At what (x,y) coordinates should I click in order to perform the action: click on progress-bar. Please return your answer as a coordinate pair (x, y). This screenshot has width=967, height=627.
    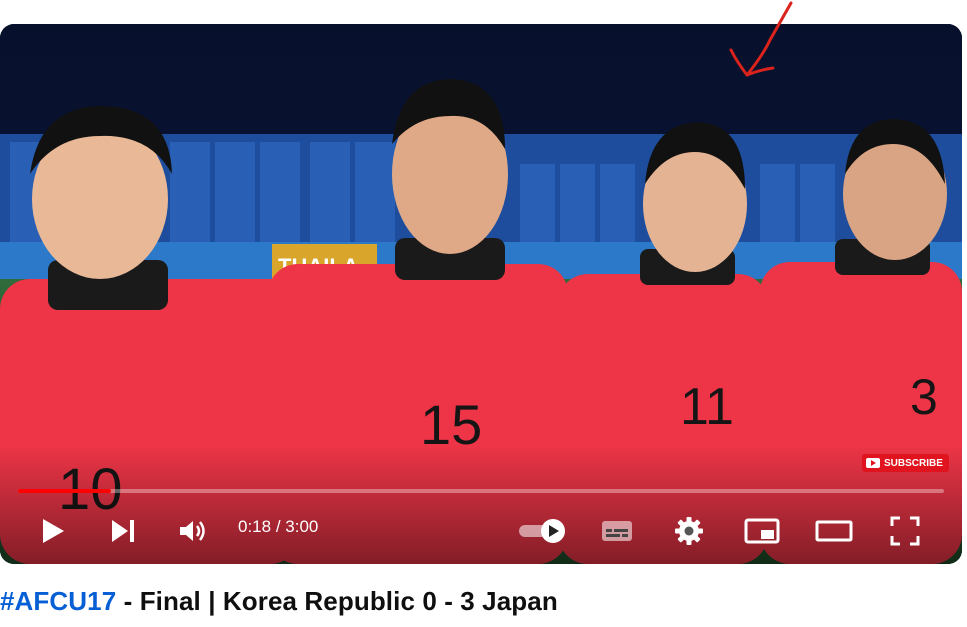
    Looking at the image, I should click on (481, 491).